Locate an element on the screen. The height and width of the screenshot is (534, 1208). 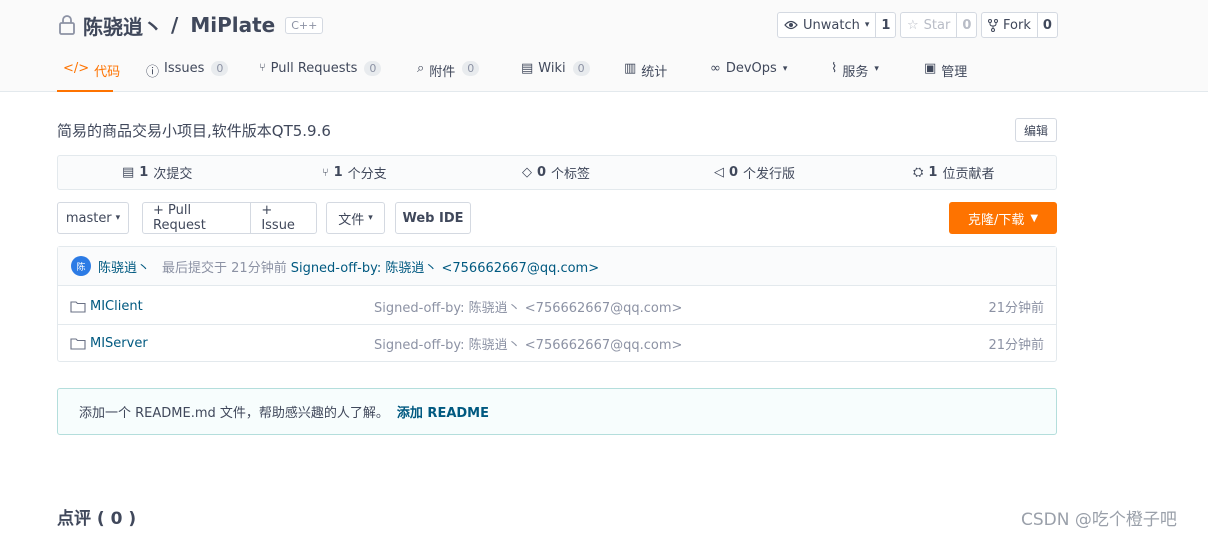
tag-icon: ◇ is located at coordinates (527, 172).